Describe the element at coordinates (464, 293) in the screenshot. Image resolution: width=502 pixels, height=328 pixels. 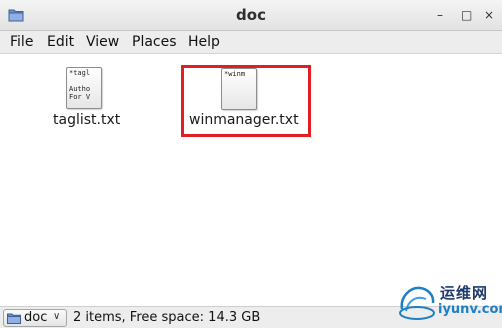
I see `watermark-text: 运维网` at that location.